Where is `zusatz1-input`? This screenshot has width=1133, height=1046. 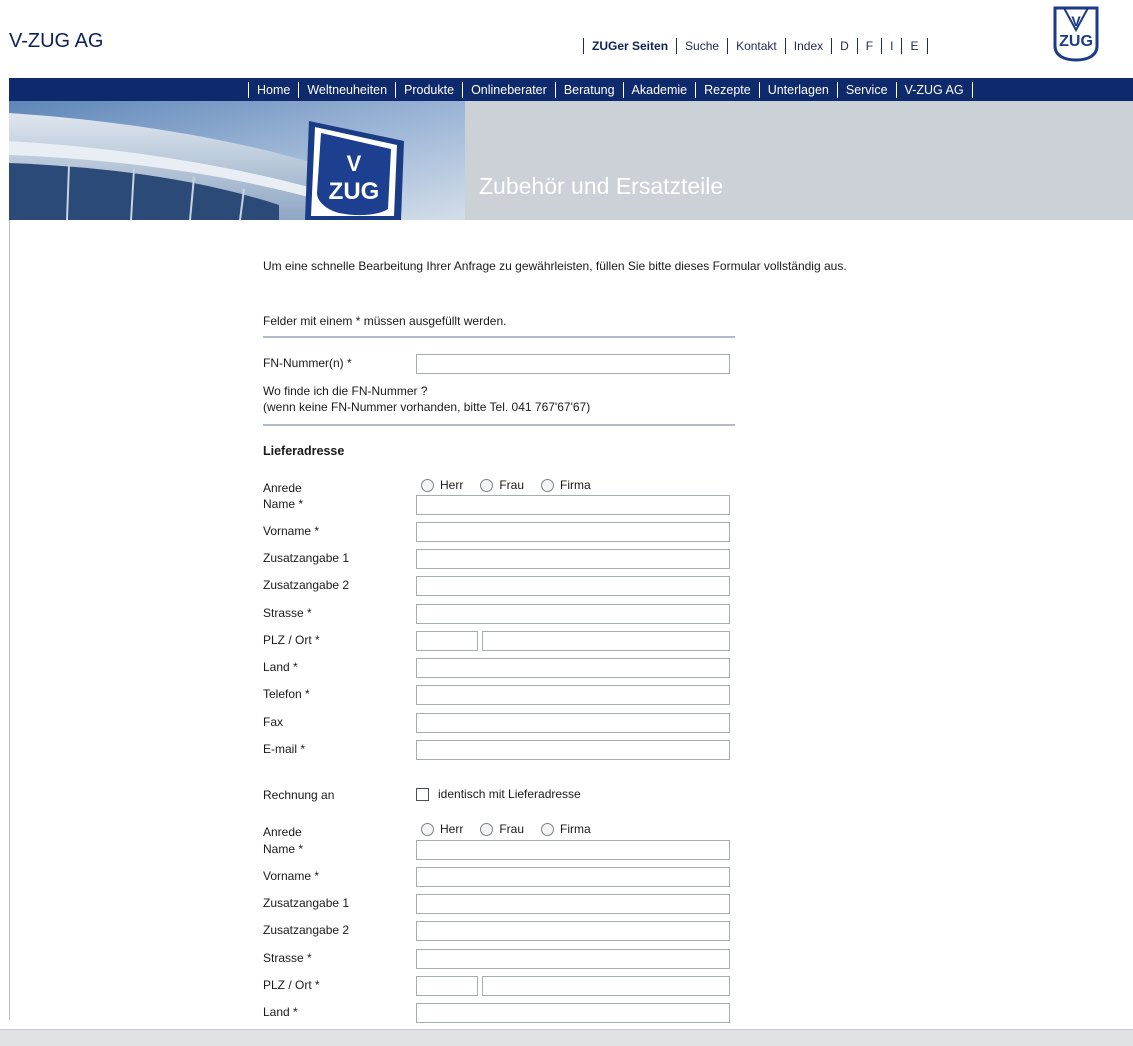 zusatz1-input is located at coordinates (573, 559).